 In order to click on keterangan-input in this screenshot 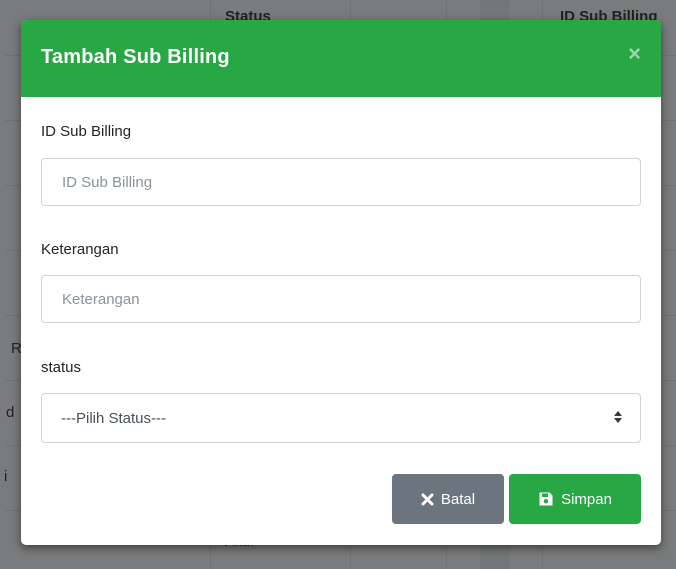, I will do `click(341, 299)`.